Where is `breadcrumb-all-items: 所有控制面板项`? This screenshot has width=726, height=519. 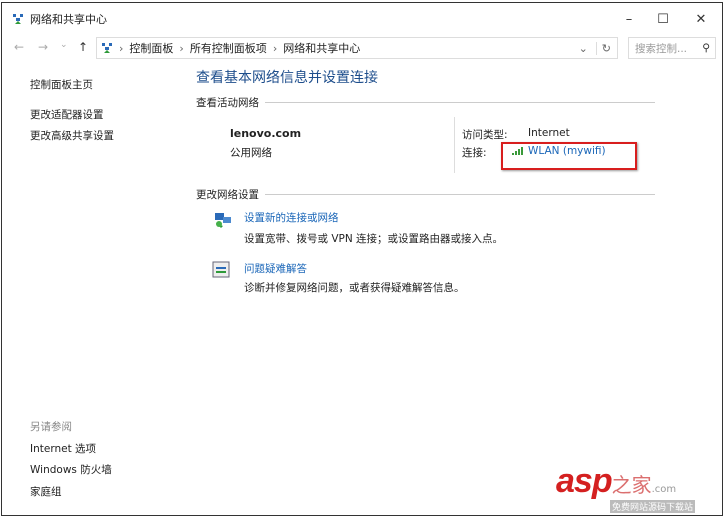 breadcrumb-all-items: 所有控制面板项 is located at coordinates (228, 48).